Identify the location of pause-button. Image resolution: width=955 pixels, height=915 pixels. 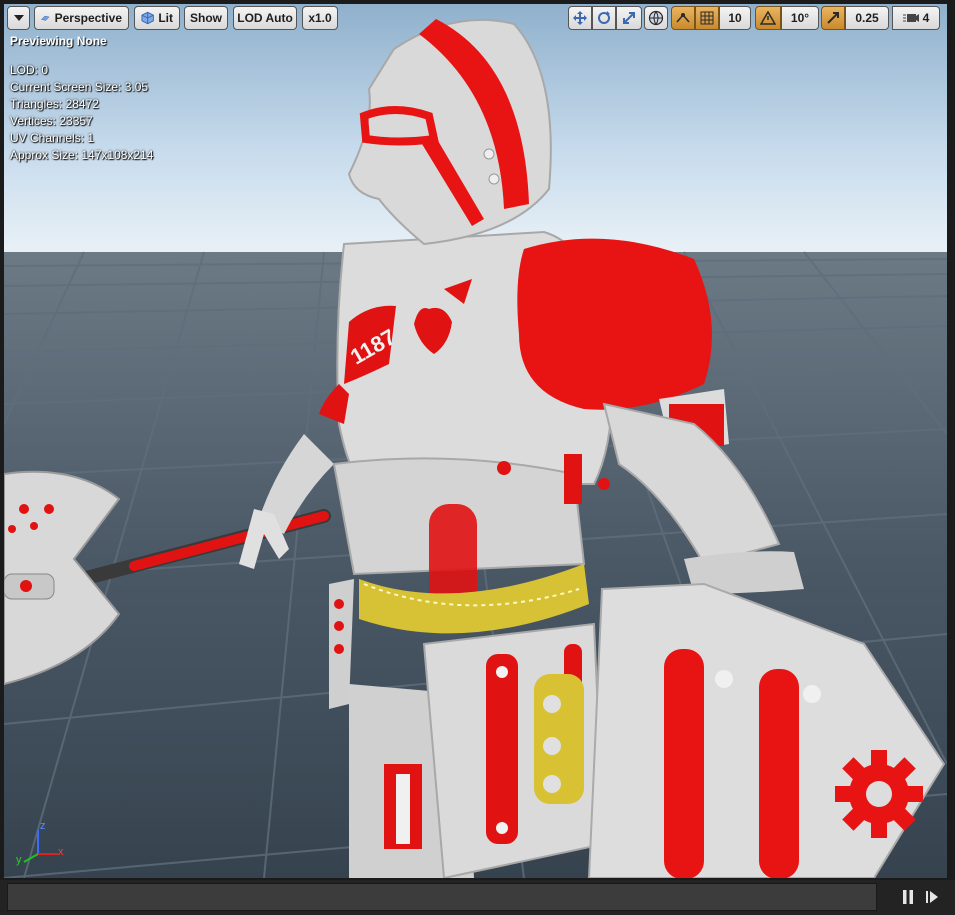
(908, 897).